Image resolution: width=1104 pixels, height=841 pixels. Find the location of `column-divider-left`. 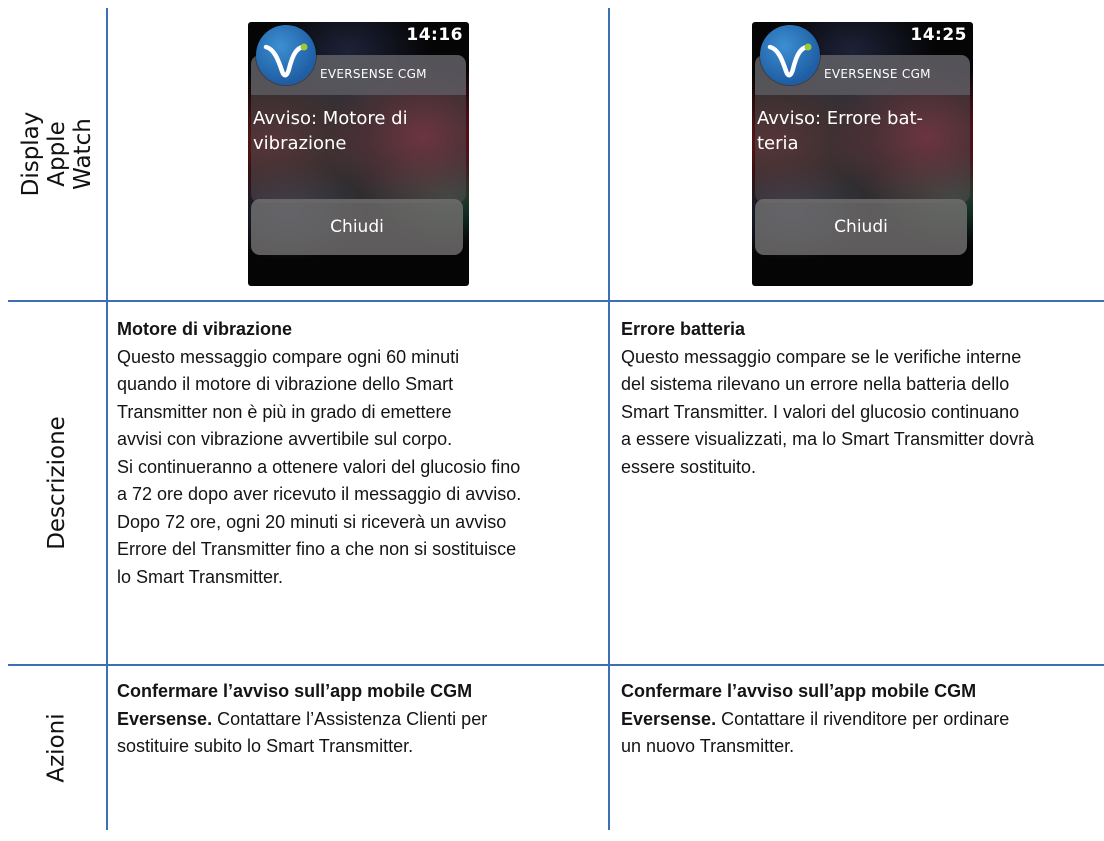

column-divider-left is located at coordinates (107, 419).